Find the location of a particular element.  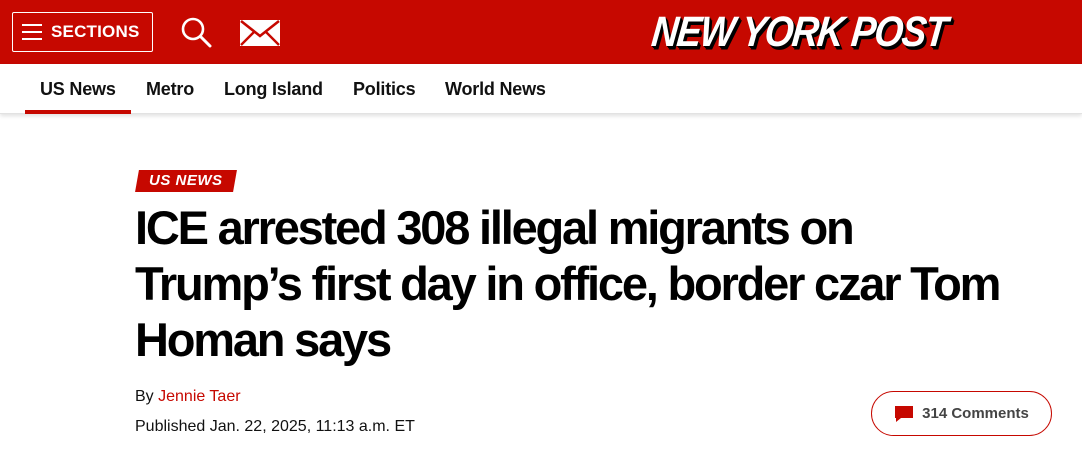

kicker-label: US NEWS is located at coordinates (186, 180).